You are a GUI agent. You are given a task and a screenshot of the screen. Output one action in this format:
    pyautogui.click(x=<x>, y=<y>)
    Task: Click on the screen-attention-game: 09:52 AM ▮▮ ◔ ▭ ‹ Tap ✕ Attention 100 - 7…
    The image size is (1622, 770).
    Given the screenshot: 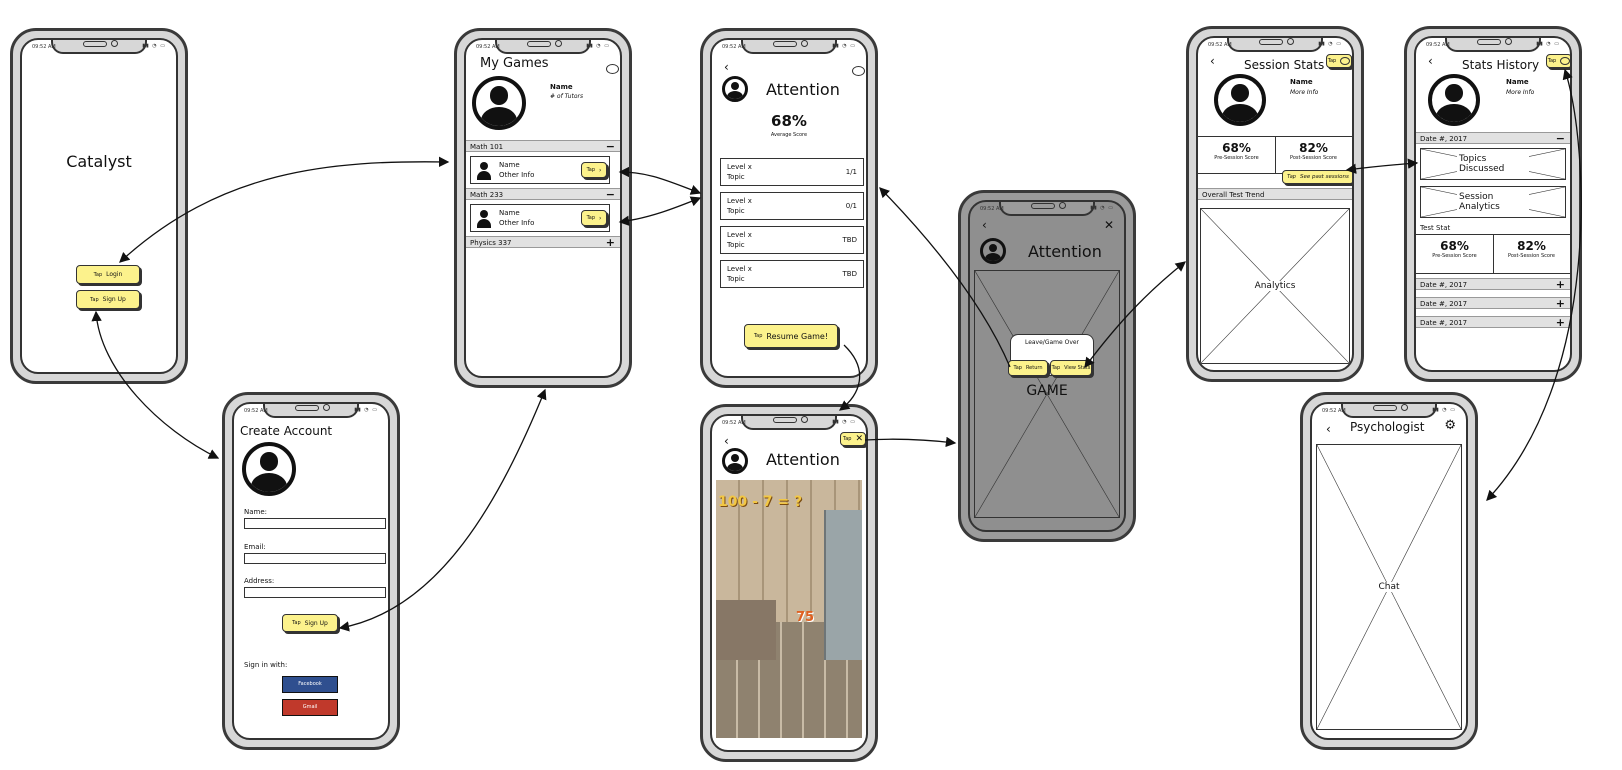 What is the action you would take?
    pyautogui.click(x=789, y=583)
    